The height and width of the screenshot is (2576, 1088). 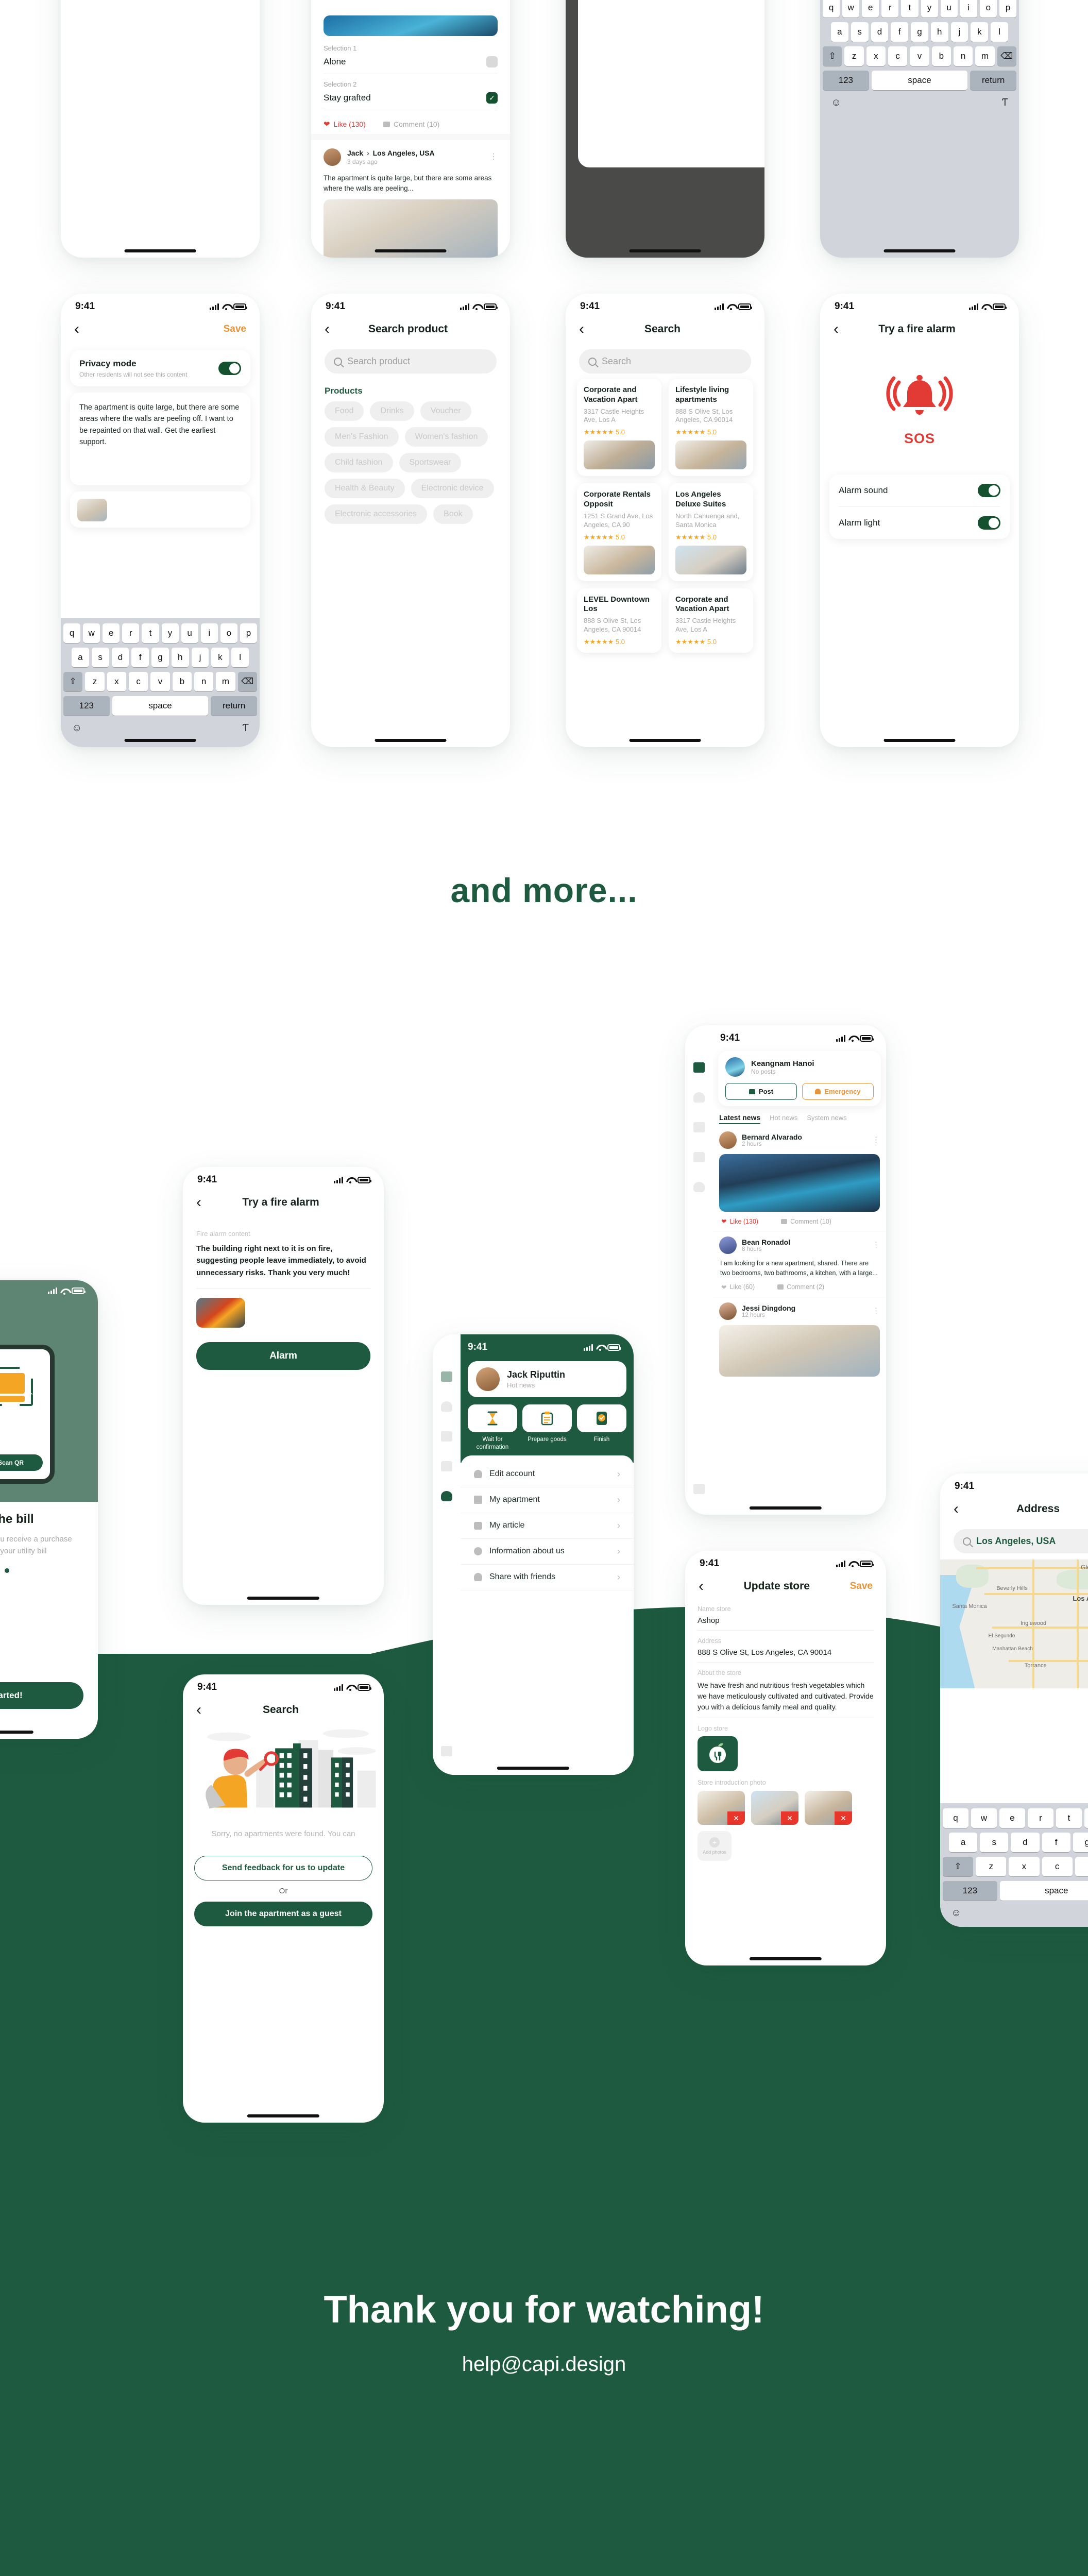 What do you see at coordinates (235, 329) in the screenshot?
I see `save-button: Save` at bounding box center [235, 329].